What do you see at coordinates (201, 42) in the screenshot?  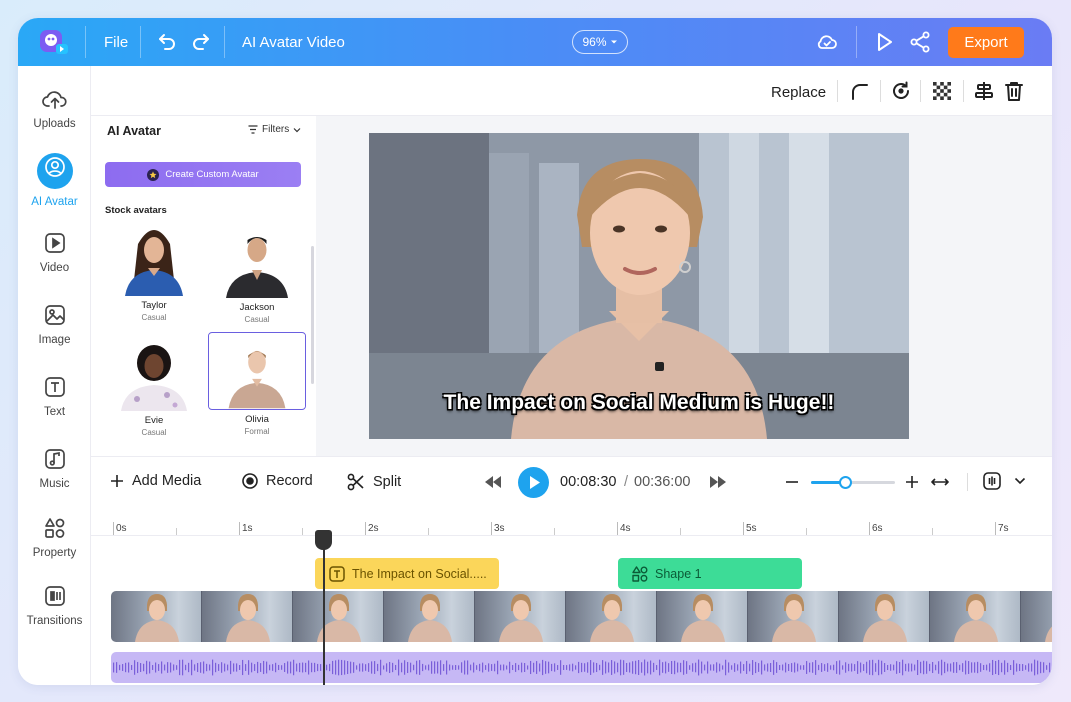 I see `redo-icon` at bounding box center [201, 42].